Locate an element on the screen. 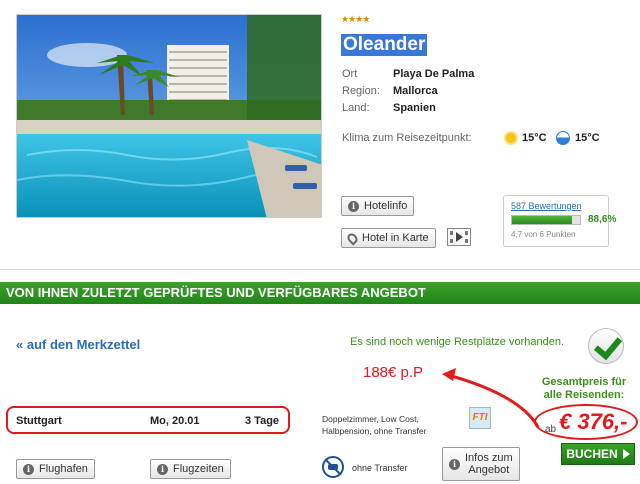  sun-icon is located at coordinates (511, 138).